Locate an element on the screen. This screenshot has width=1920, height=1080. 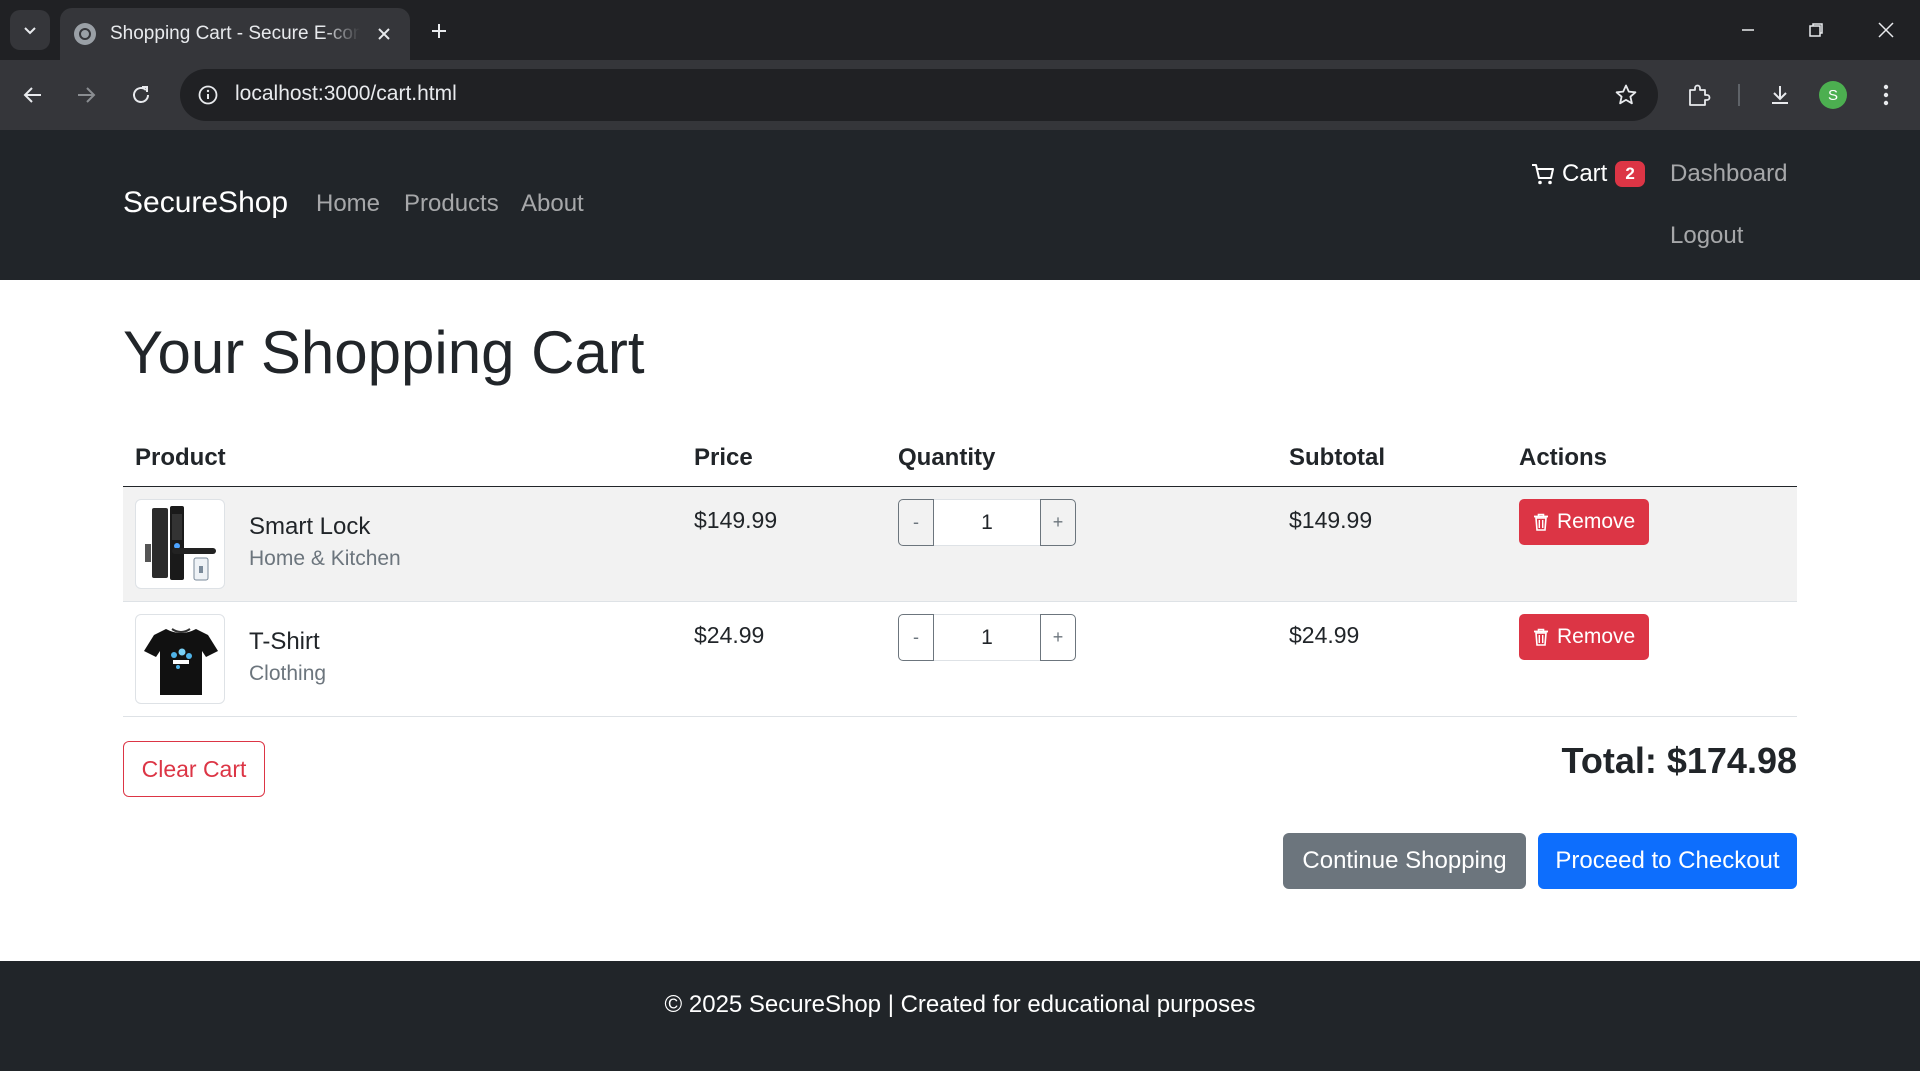
browser-tab-active: Shopping Cart - Secure E-commerce is located at coordinates (235, 34).